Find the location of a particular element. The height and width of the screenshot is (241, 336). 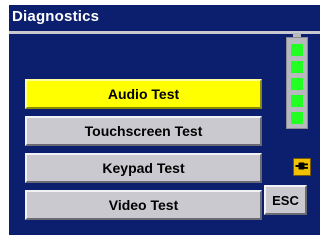

video-test-label: Video Test is located at coordinates (143, 205).